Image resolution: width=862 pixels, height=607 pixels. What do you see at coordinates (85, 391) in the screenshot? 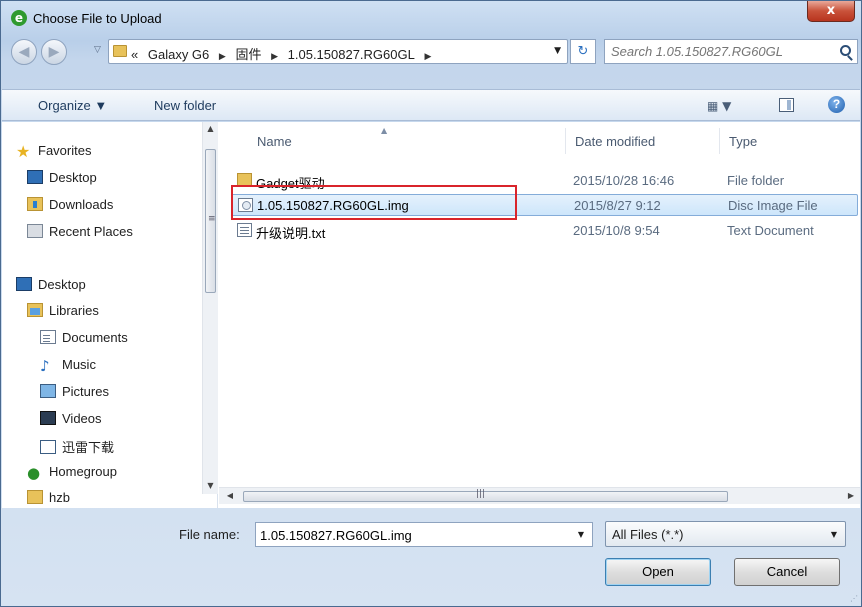
I see `nav-label: Pictures` at bounding box center [85, 391].